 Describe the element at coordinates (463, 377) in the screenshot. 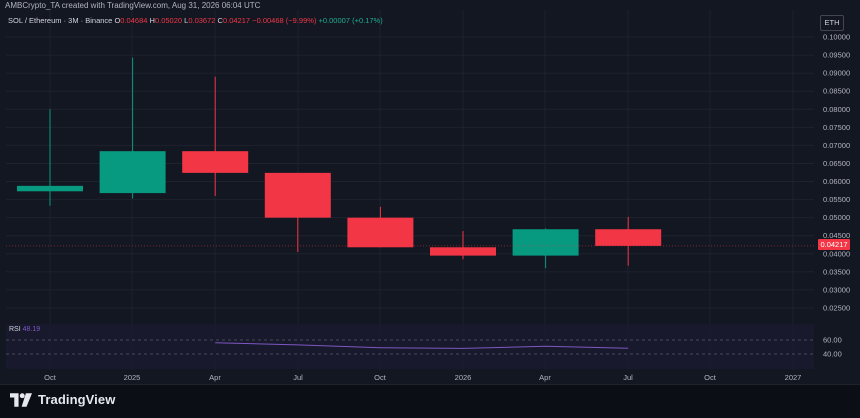

I see `time-tick-label: 2026` at that location.